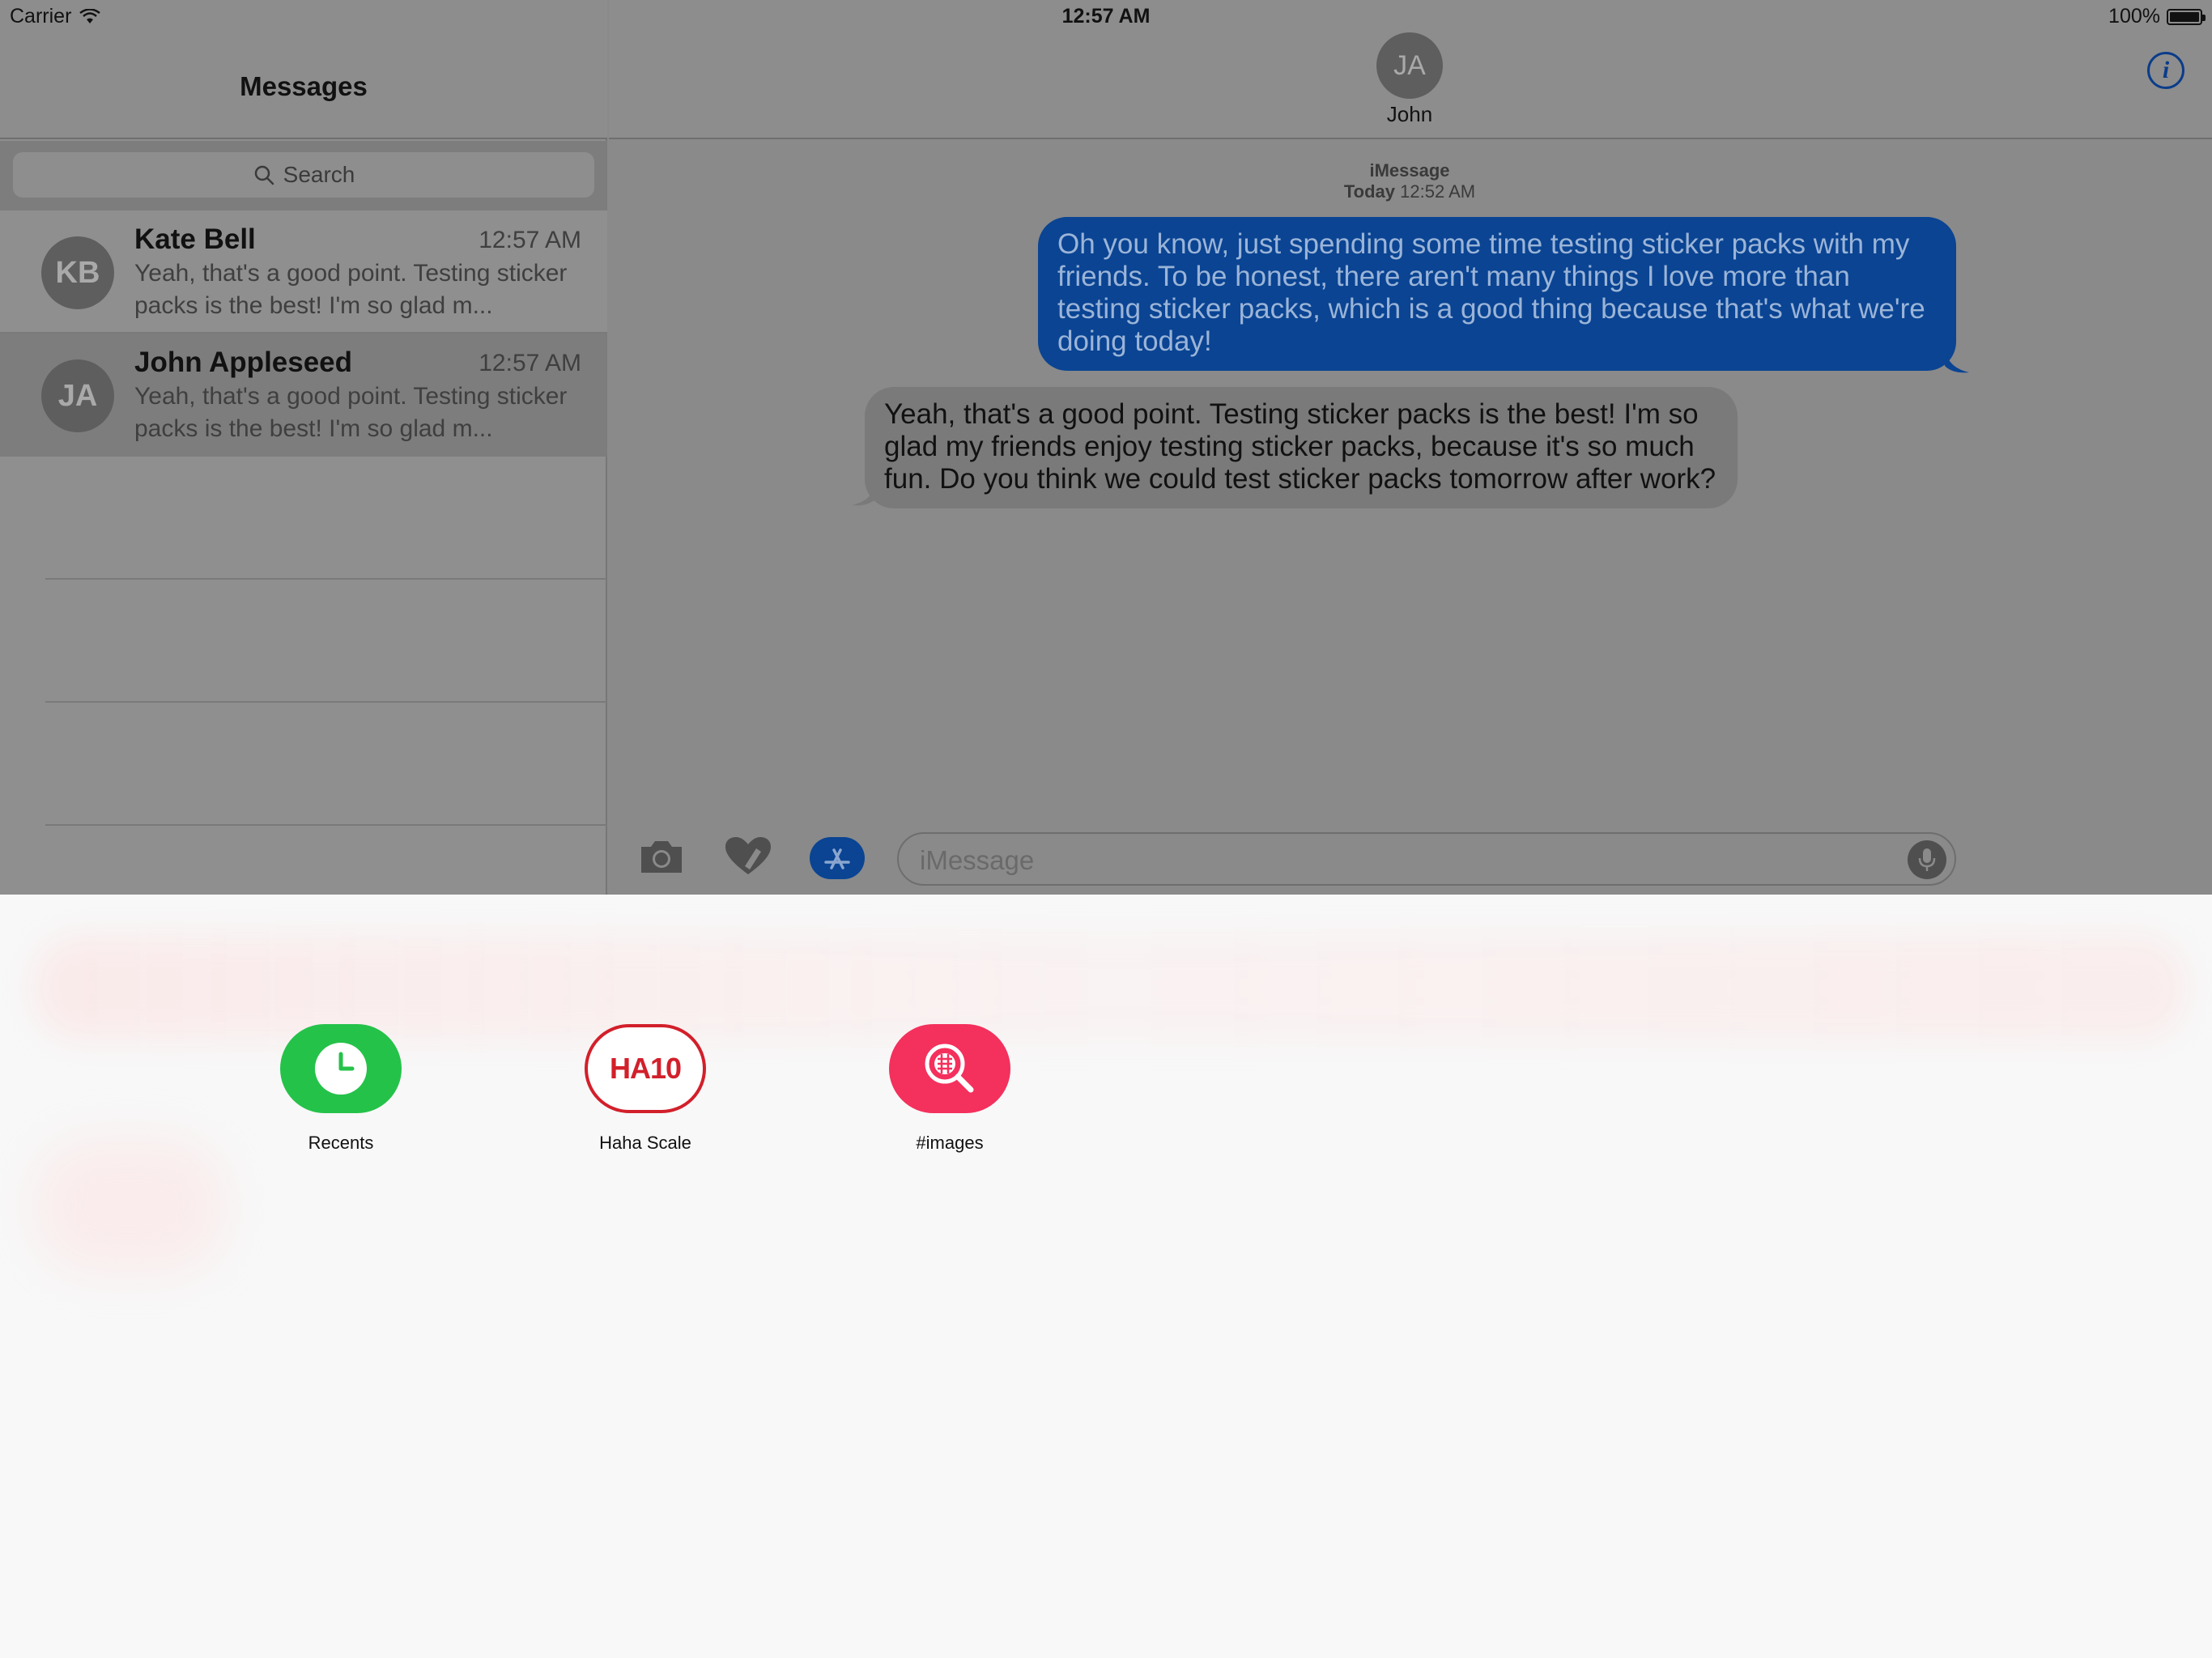 The image size is (2212, 1658). I want to click on haha-scale-icon: HA10, so click(645, 1068).